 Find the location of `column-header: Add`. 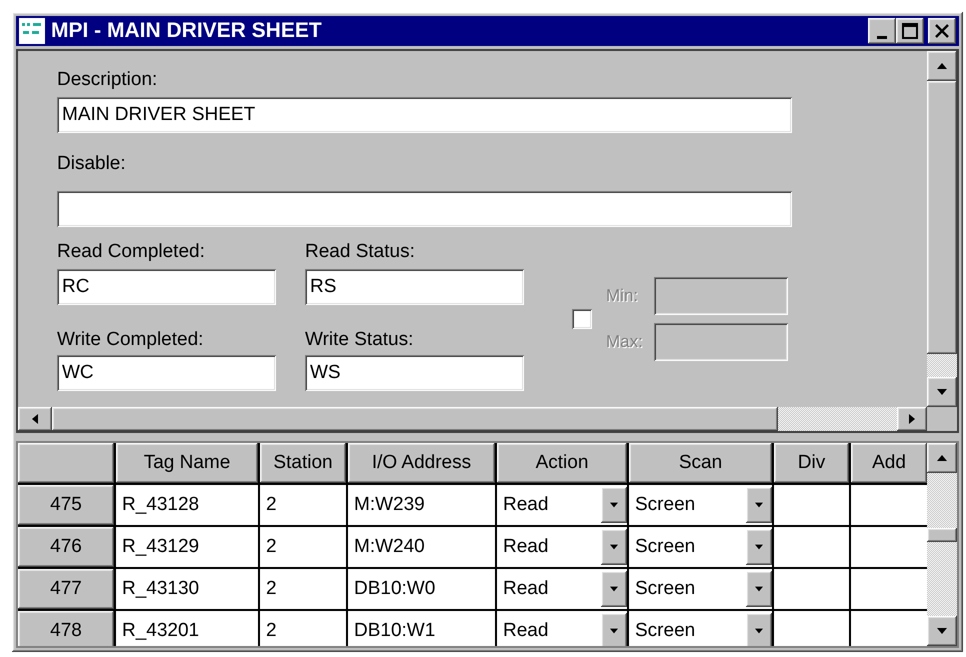

column-header: Add is located at coordinates (889, 463).